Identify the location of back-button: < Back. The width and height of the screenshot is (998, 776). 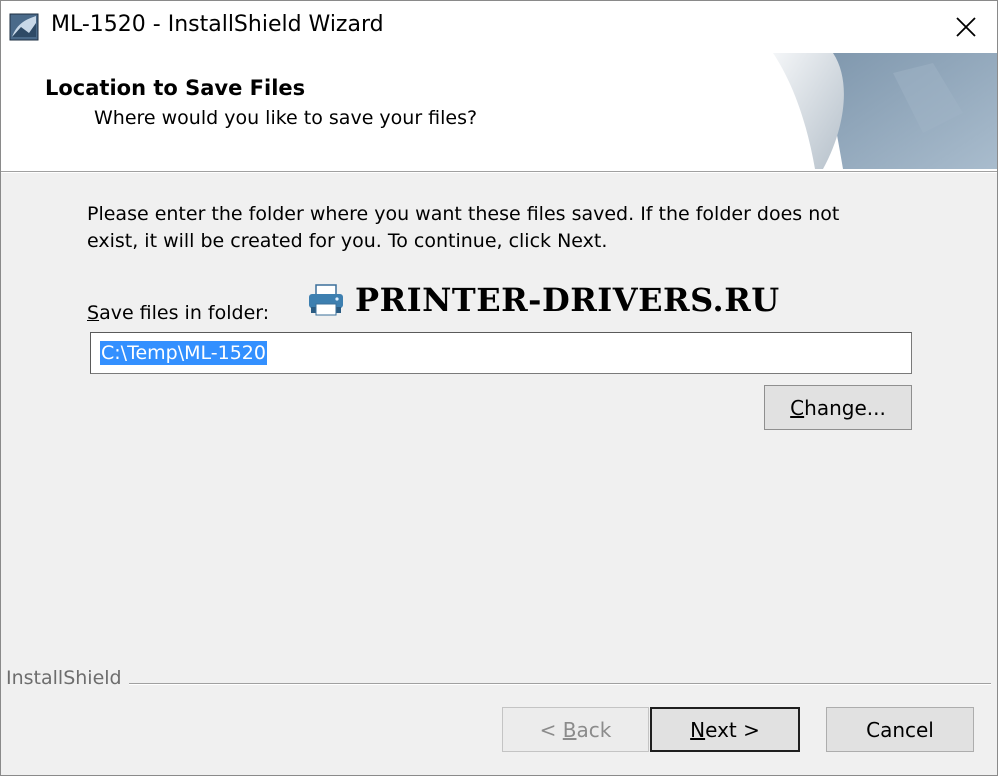
(575, 729).